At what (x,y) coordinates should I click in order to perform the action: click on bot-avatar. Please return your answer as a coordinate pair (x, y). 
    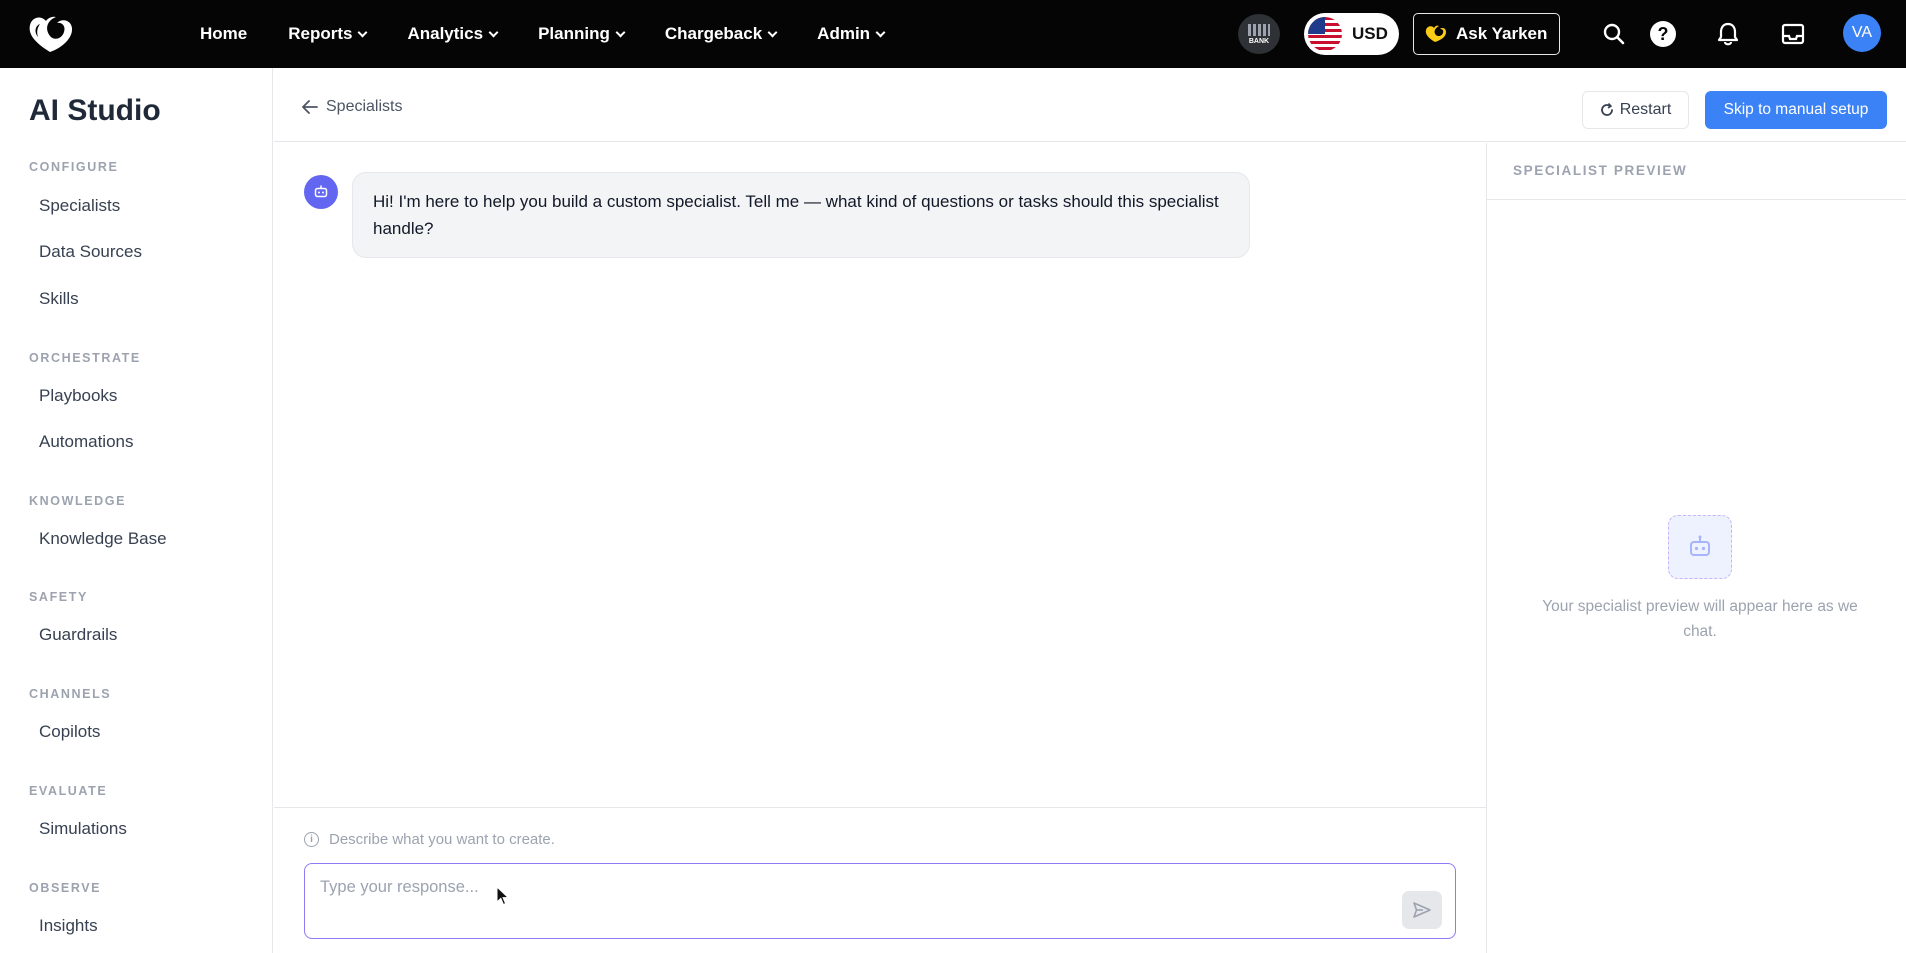
    Looking at the image, I should click on (321, 192).